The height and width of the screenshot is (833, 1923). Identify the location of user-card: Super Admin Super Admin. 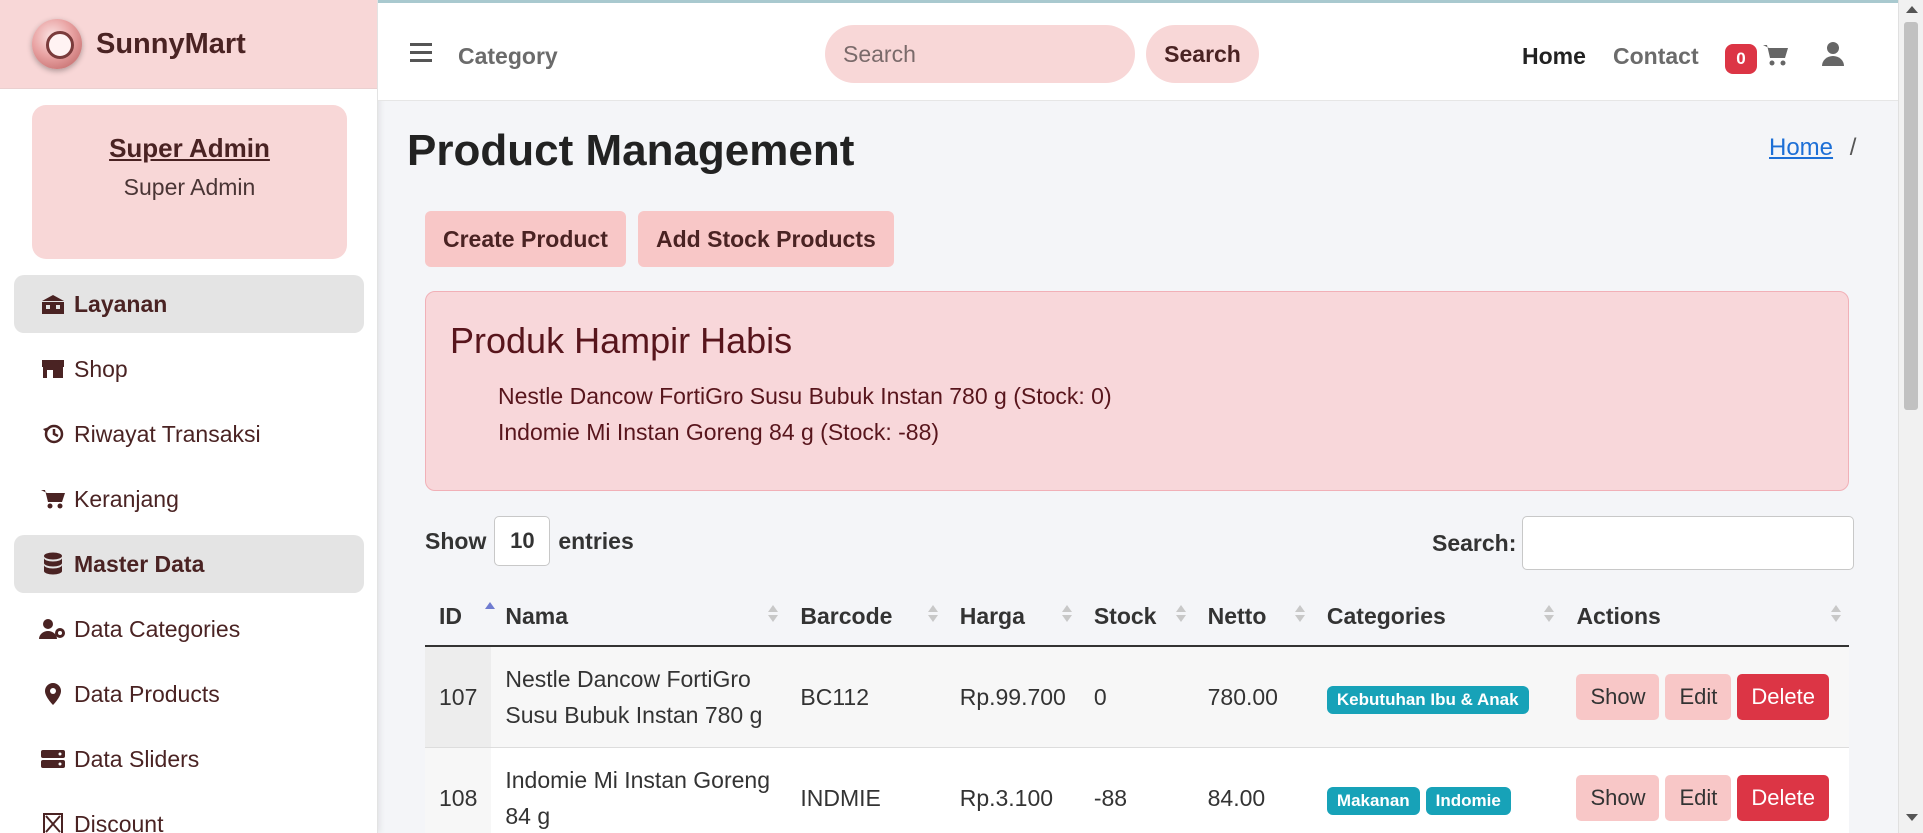
(189, 182).